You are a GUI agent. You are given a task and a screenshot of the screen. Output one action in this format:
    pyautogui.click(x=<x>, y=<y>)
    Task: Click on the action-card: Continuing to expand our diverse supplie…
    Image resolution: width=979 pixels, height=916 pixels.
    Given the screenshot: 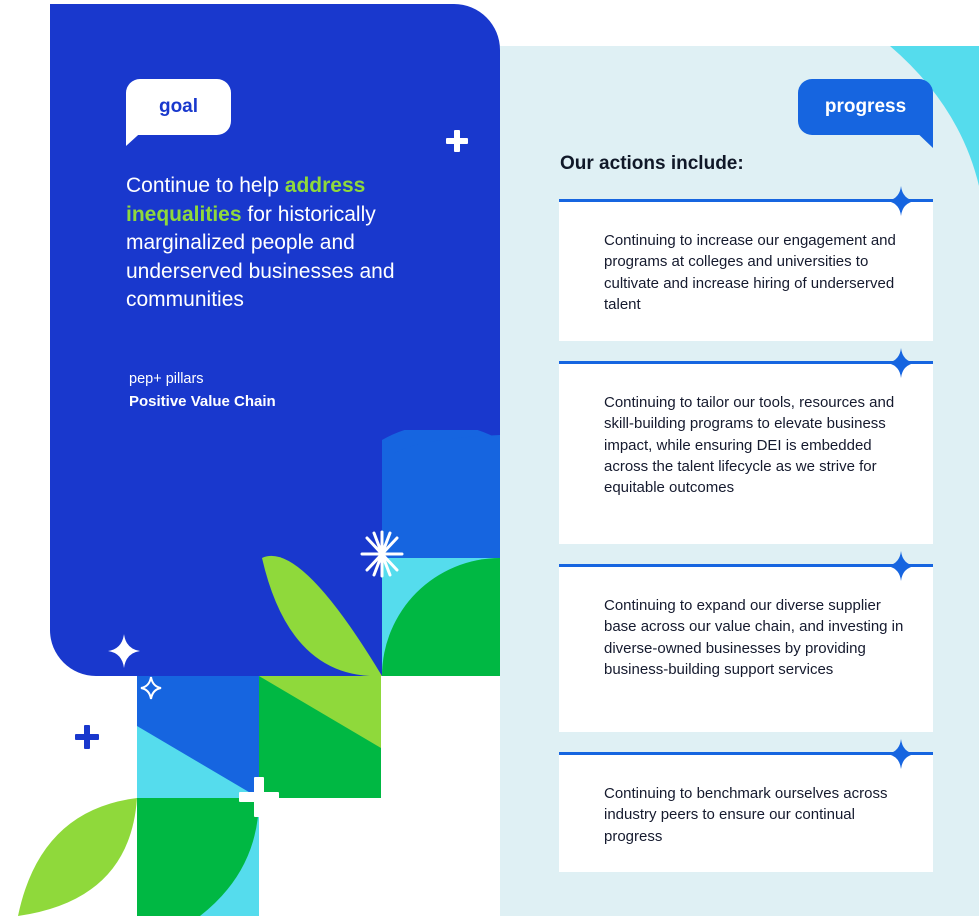 What is the action you would take?
    pyautogui.click(x=746, y=641)
    